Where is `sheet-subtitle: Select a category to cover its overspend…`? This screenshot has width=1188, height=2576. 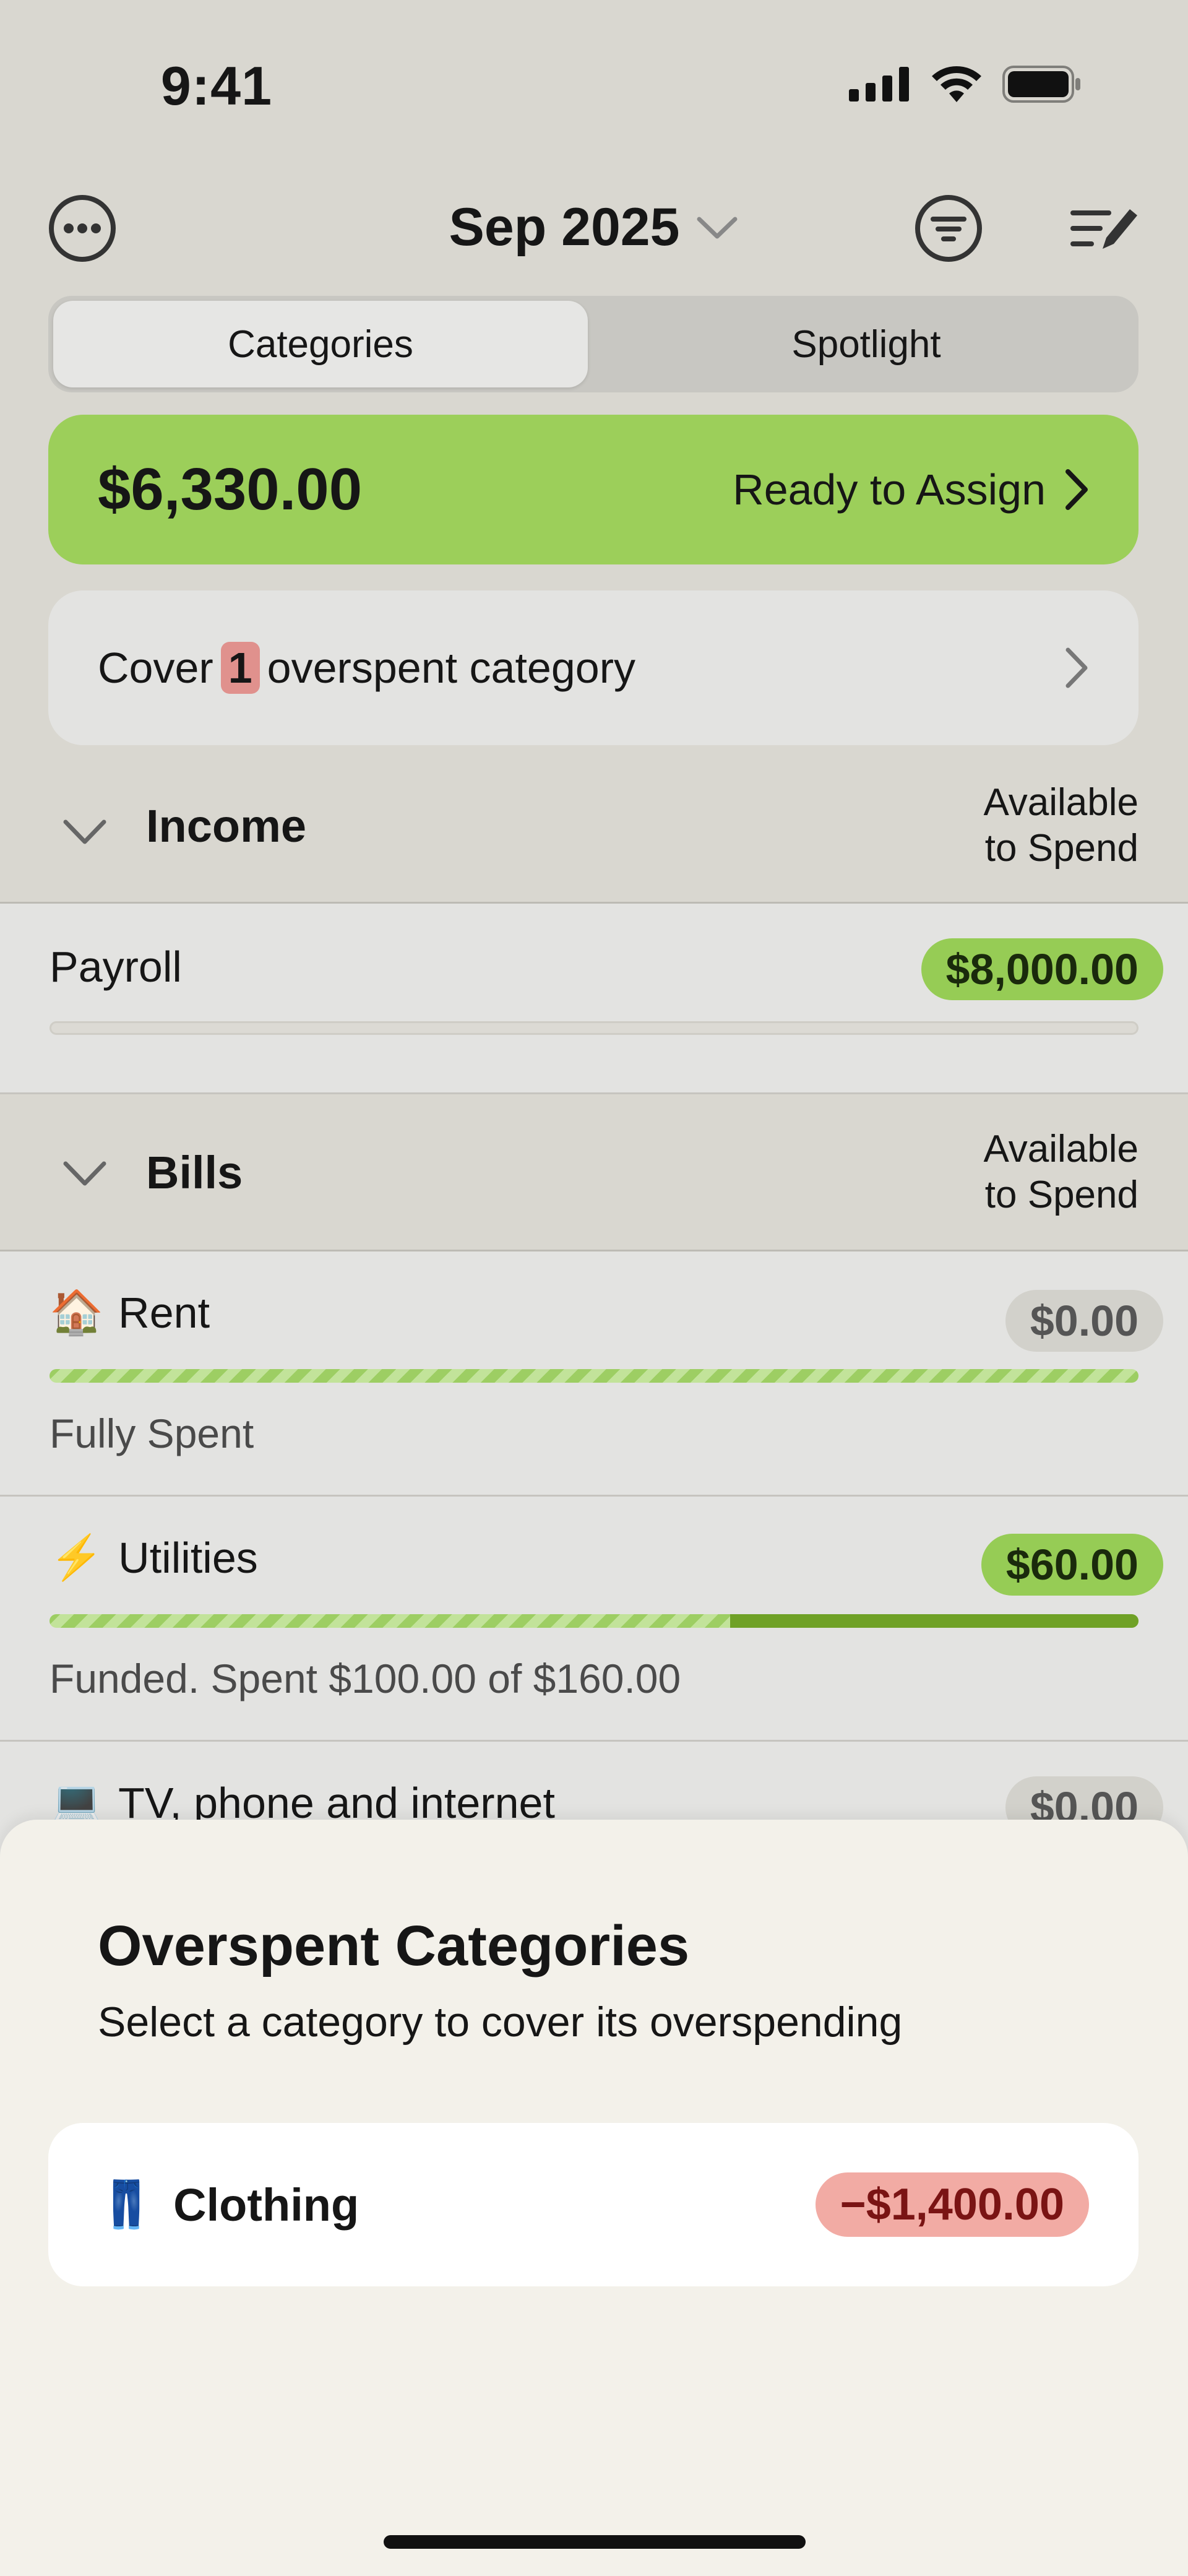 sheet-subtitle: Select a category to cover its overspend… is located at coordinates (501, 2022).